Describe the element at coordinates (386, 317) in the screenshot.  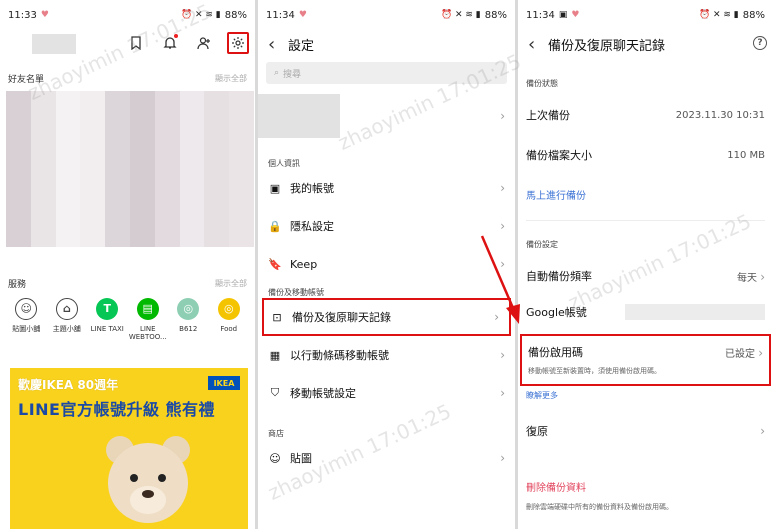
I see `settings-item: ⊡ 備份及復原聊天記錄 ›` at that location.